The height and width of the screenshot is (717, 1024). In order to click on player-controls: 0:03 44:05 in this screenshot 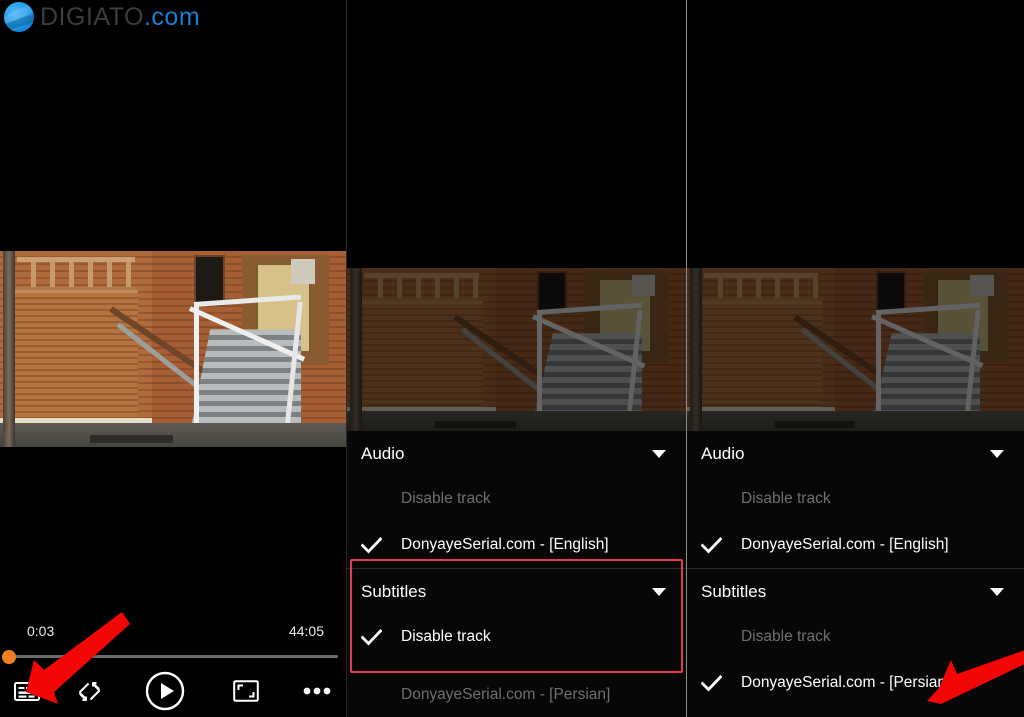, I will do `click(173, 670)`.